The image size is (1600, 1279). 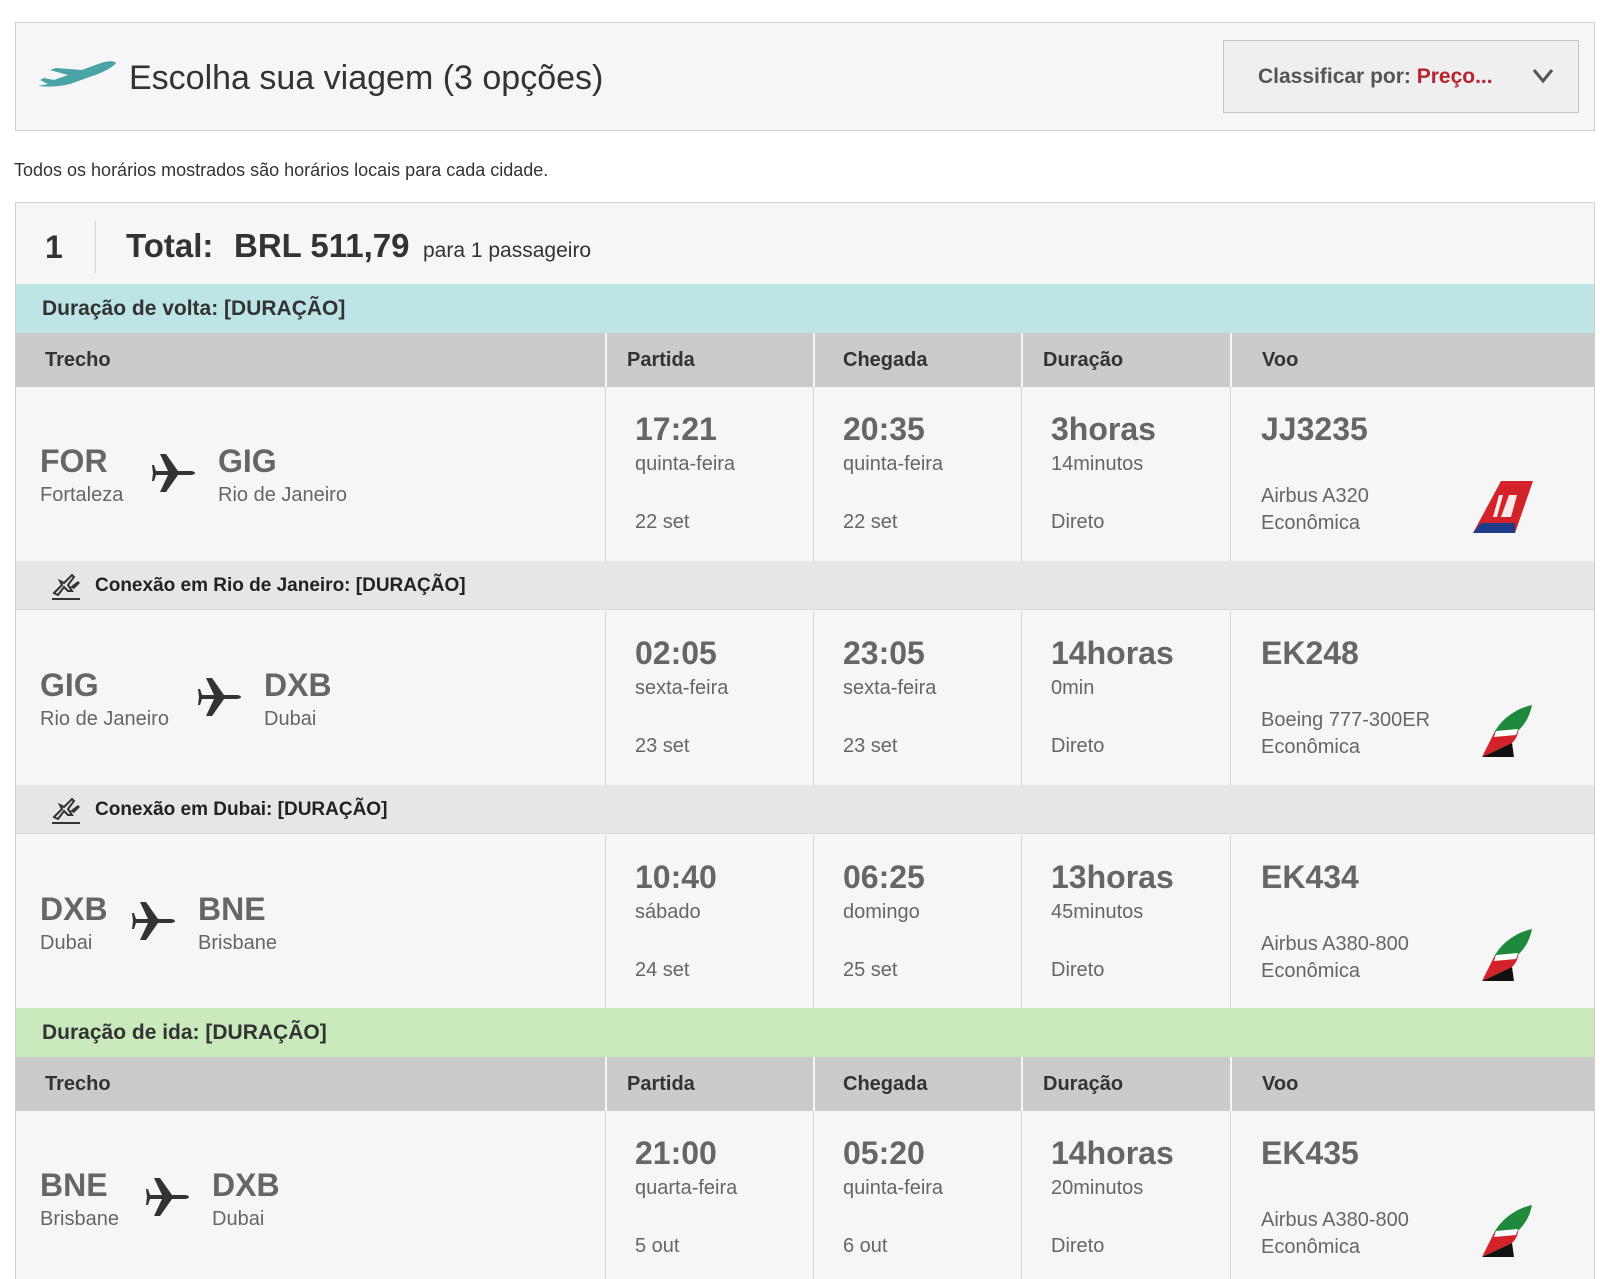 What do you see at coordinates (662, 970) in the screenshot?
I see `departure-date: 24 set` at bounding box center [662, 970].